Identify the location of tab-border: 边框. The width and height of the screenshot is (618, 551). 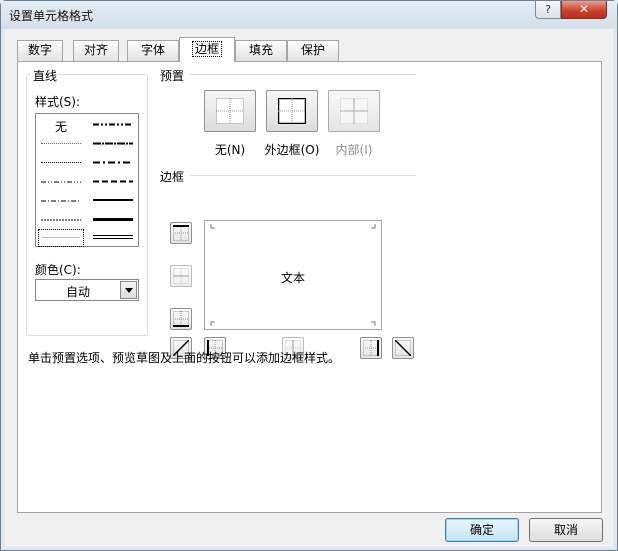
(207, 49).